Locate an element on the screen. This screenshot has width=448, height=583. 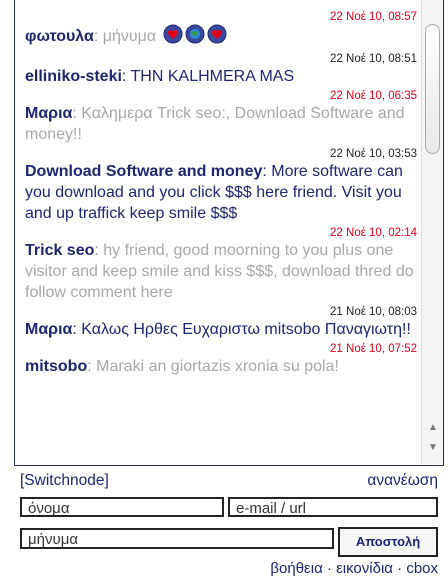
scrollbar: ▲ ▼ is located at coordinates (432, 232).